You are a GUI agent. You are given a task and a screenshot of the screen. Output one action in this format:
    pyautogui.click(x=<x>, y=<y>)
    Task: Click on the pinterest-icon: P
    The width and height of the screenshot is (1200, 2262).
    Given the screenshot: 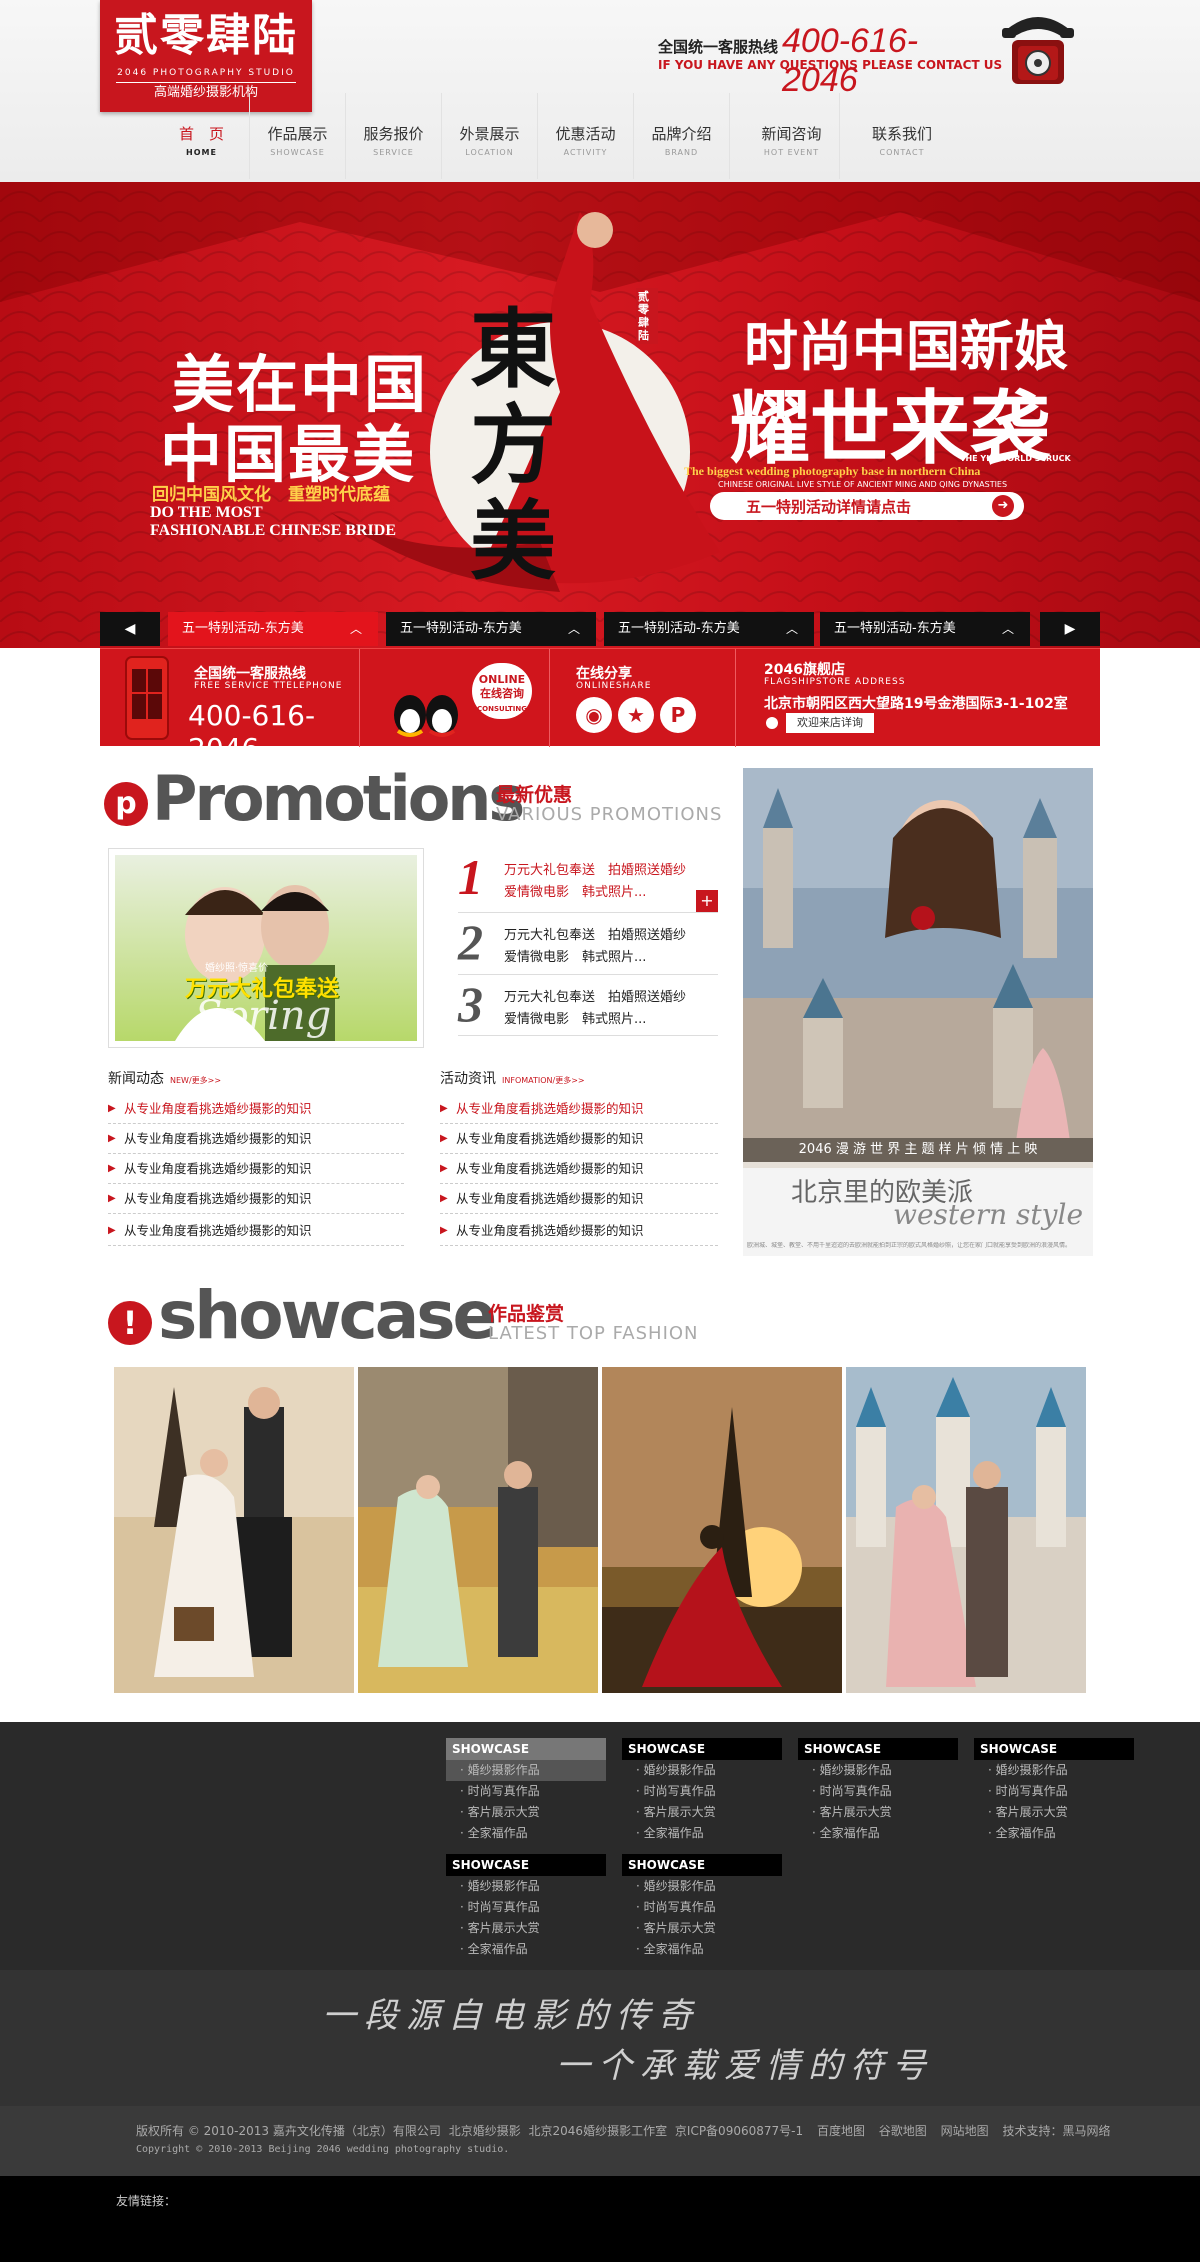 What is the action you would take?
    pyautogui.click(x=678, y=715)
    